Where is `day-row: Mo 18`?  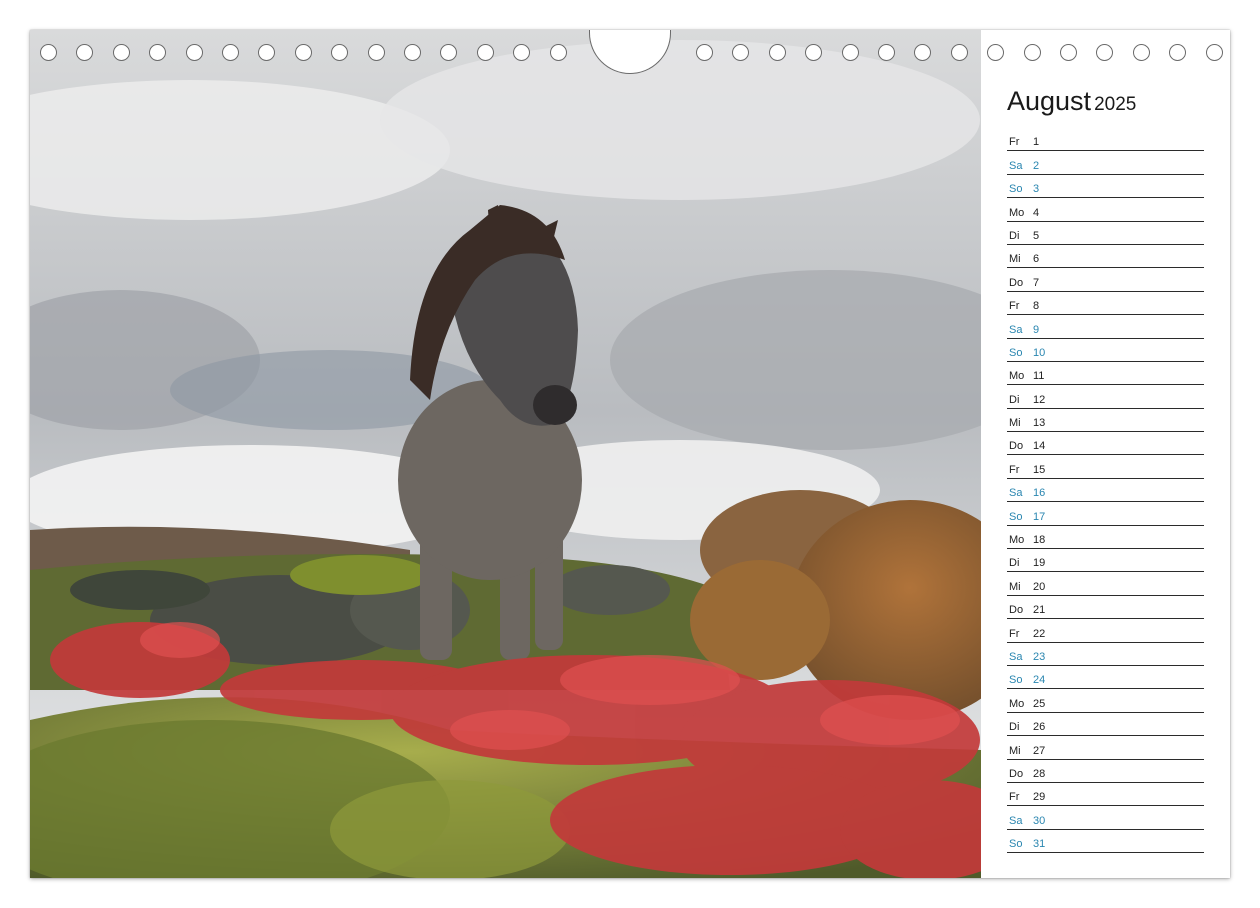
day-row: Mo 18 is located at coordinates (1105, 538).